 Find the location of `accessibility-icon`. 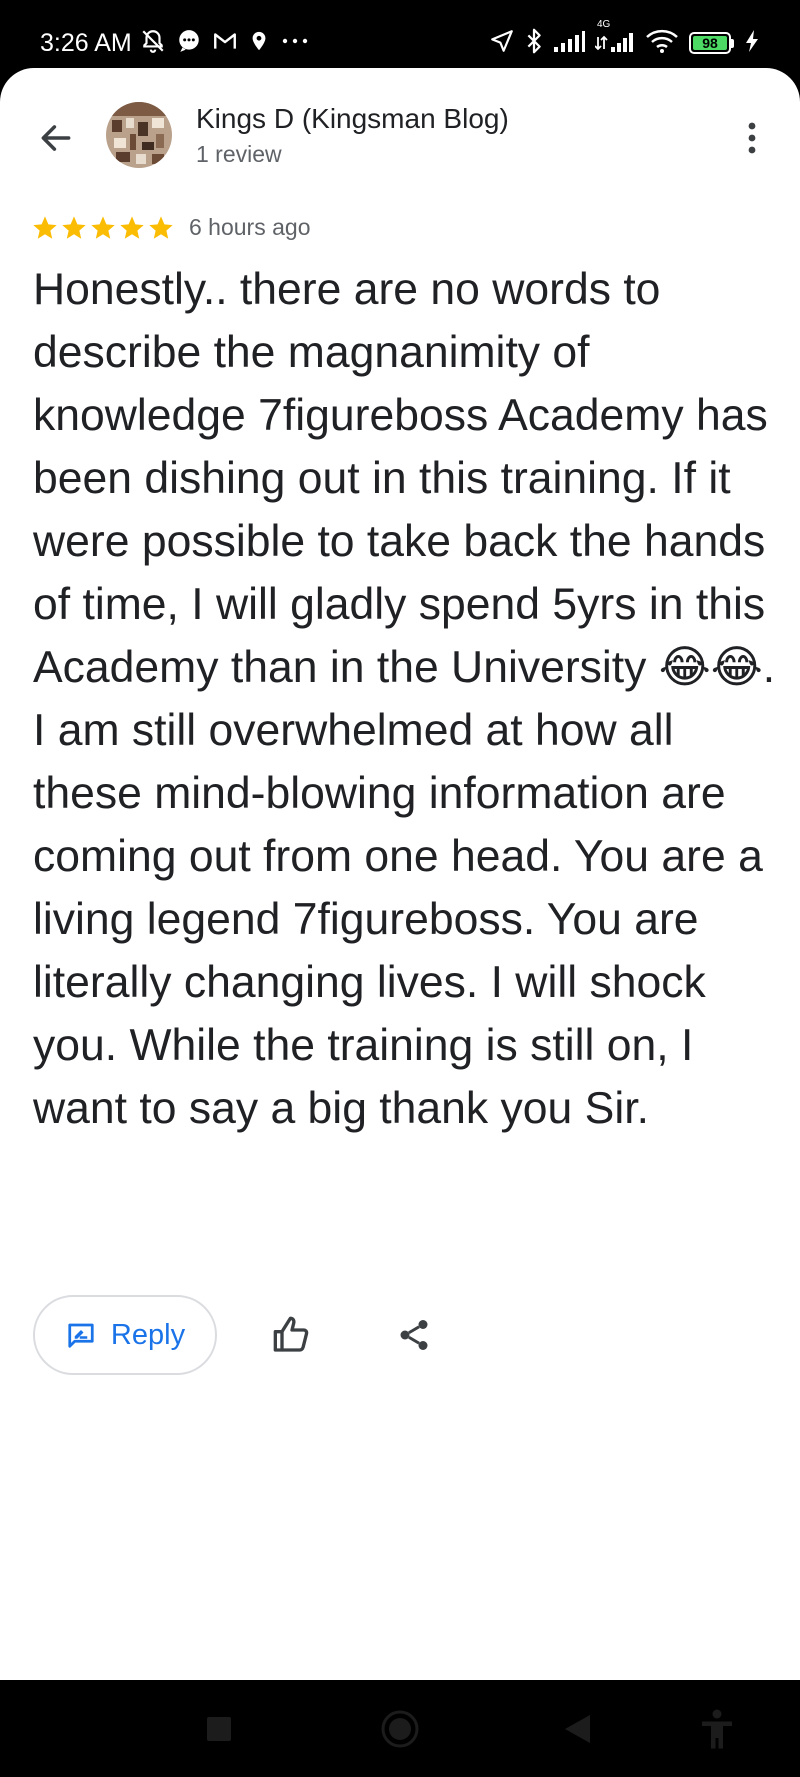

accessibility-icon is located at coordinates (717, 1729).